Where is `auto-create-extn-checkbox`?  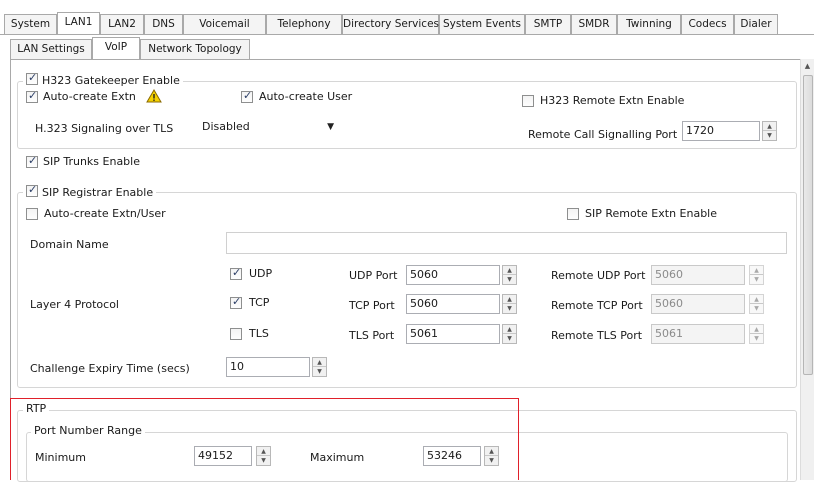
auto-create-extn-checkbox is located at coordinates (32, 96).